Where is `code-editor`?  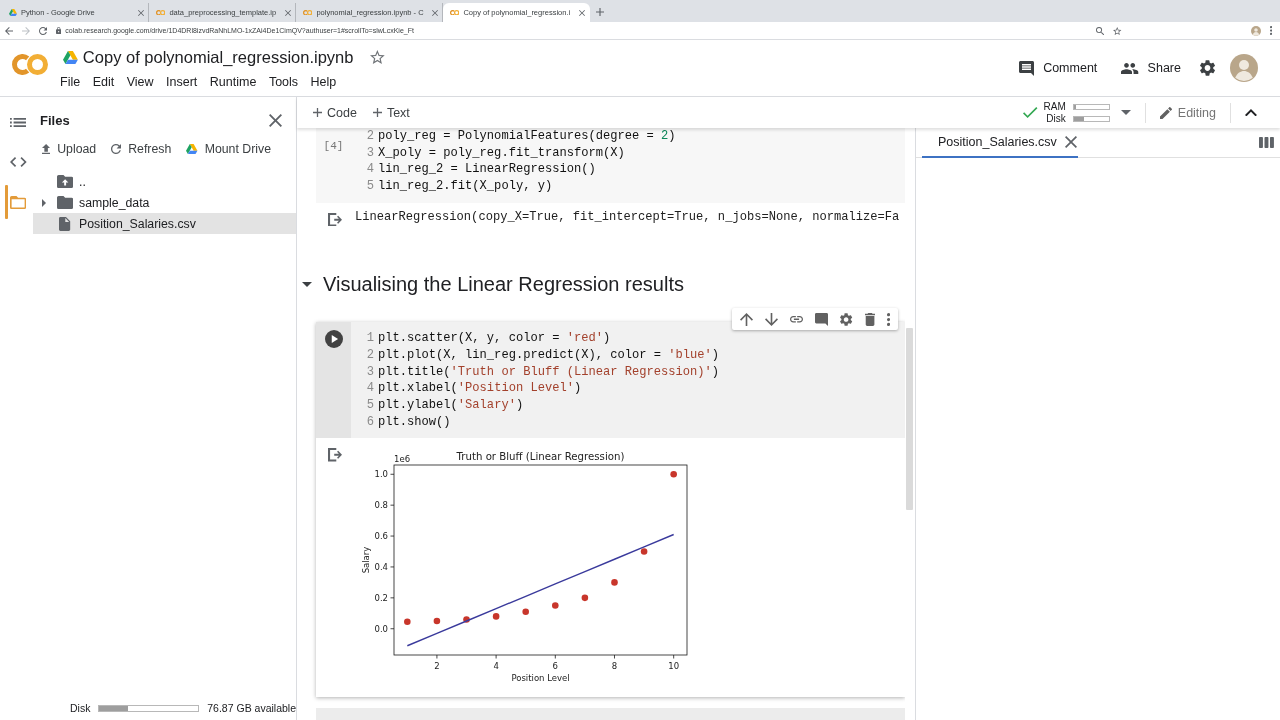
code-editor is located at coordinates (610, 380).